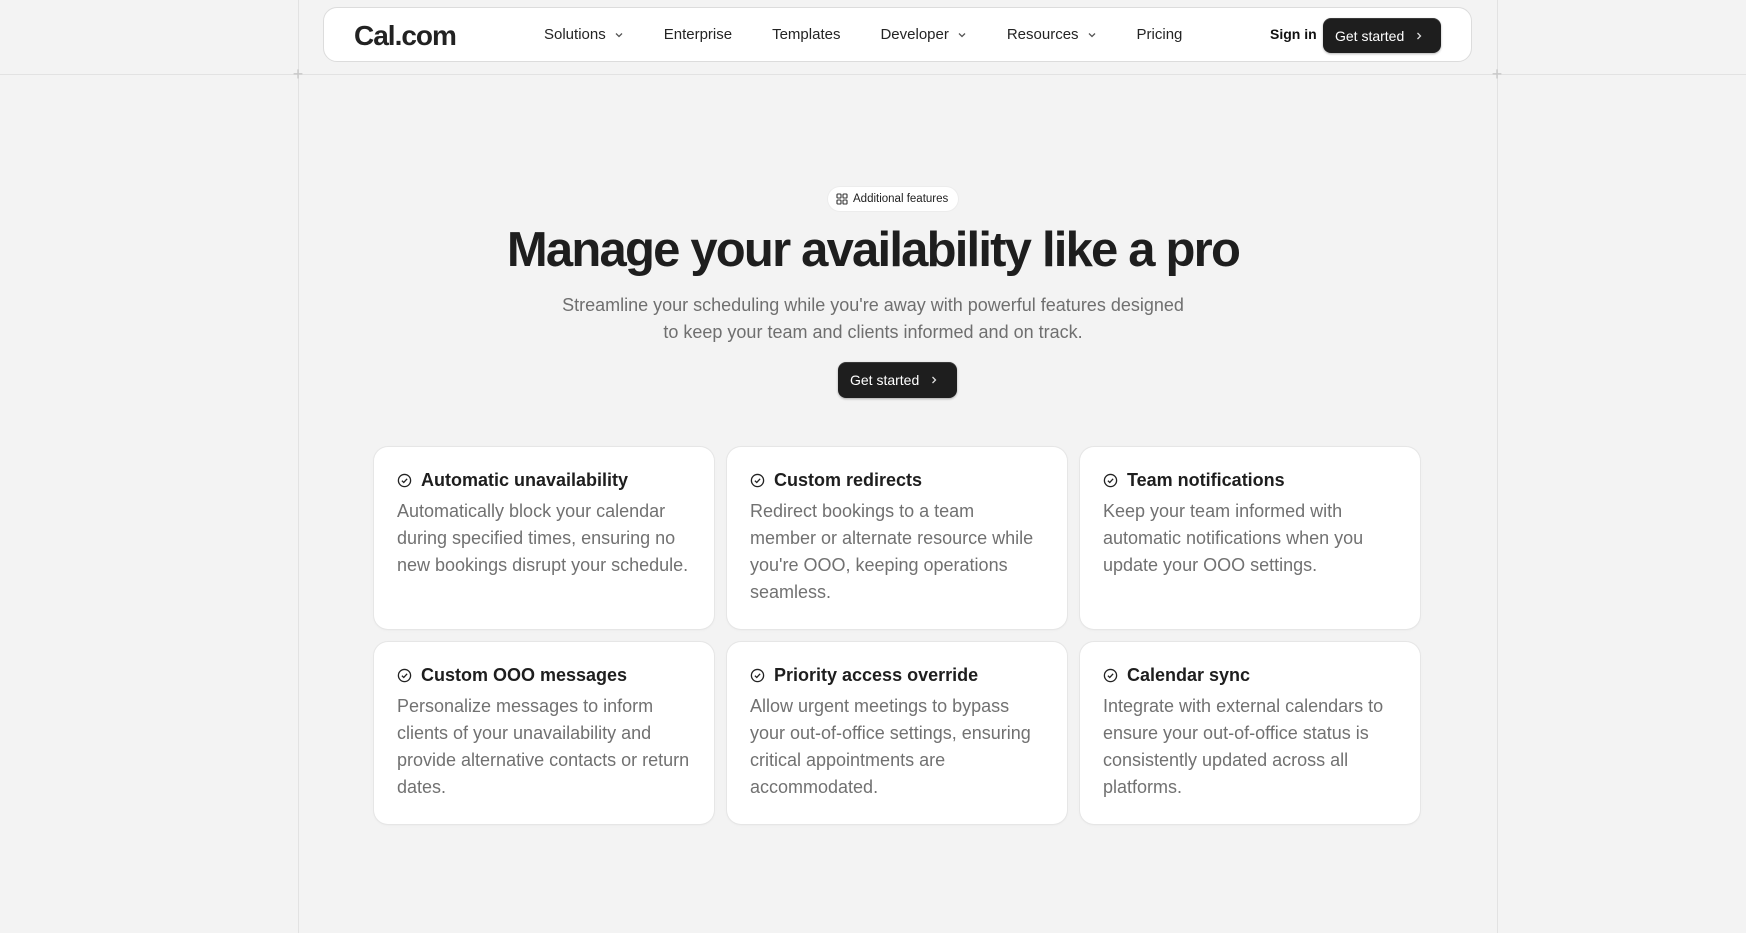 This screenshot has height=933, width=1746. What do you see at coordinates (1042, 34) in the screenshot?
I see `nav-item-label: Resources` at bounding box center [1042, 34].